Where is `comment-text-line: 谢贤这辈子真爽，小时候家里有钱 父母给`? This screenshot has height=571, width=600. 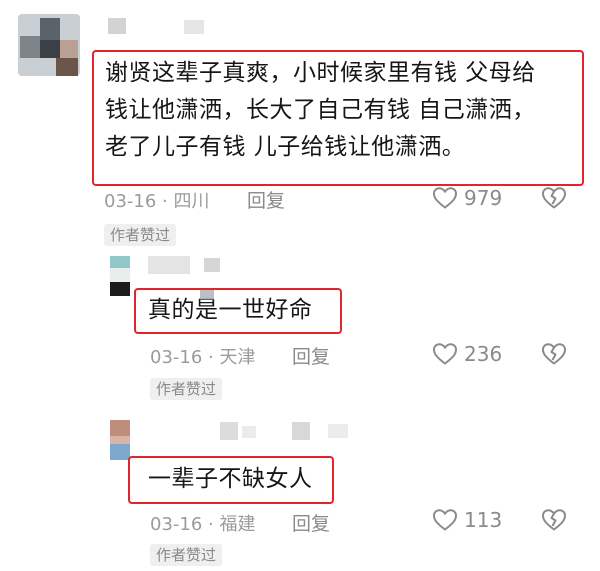
comment-text-line: 谢贤这辈子真爽，小时候家里有钱 父母给 is located at coordinates (320, 73).